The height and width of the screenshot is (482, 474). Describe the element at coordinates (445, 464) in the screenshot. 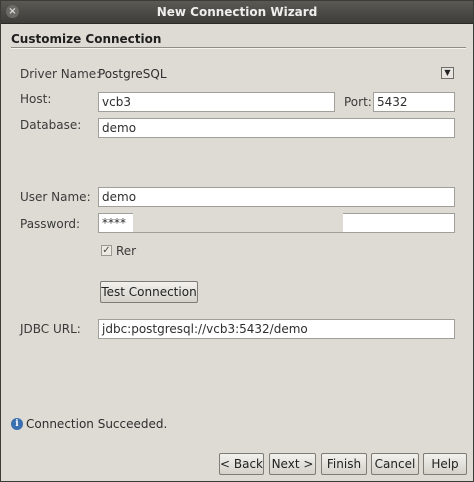

I see `help-button: Help` at that location.